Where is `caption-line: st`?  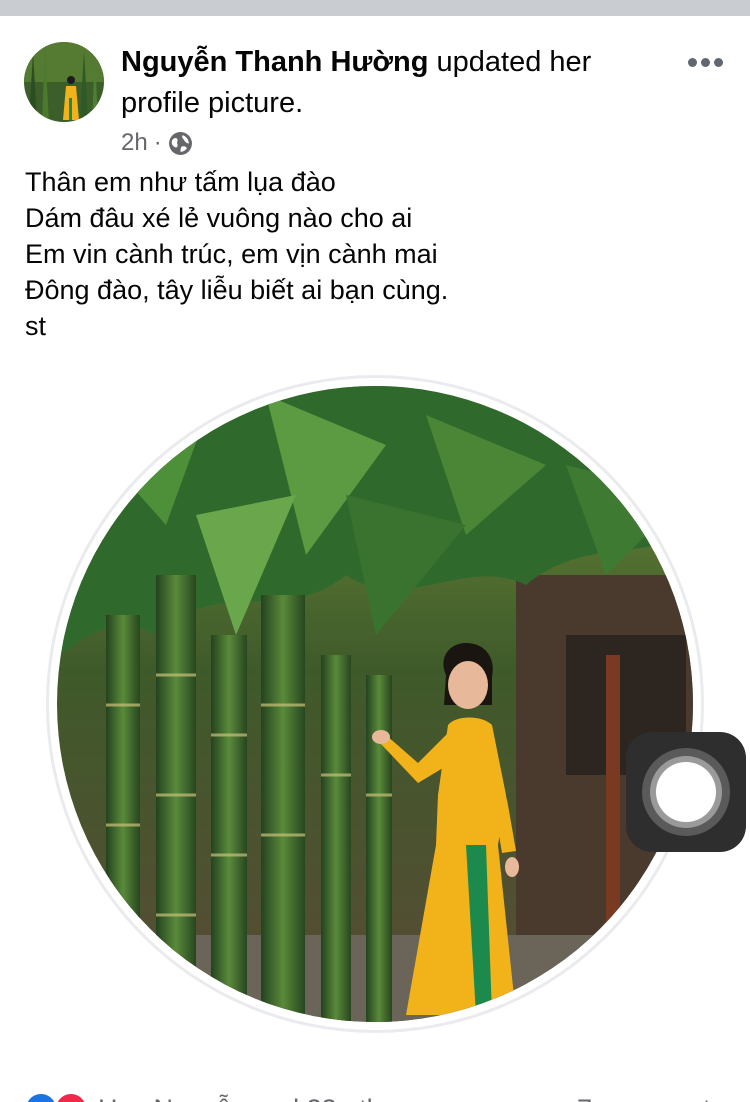 caption-line: st is located at coordinates (36, 326).